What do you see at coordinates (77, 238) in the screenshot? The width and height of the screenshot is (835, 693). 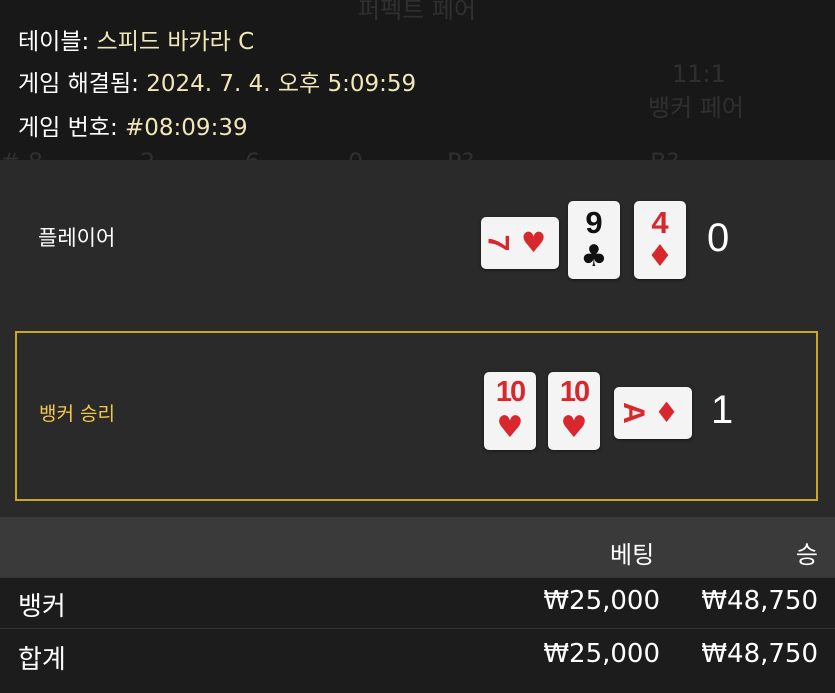 I see `player-label: 플레이어` at bounding box center [77, 238].